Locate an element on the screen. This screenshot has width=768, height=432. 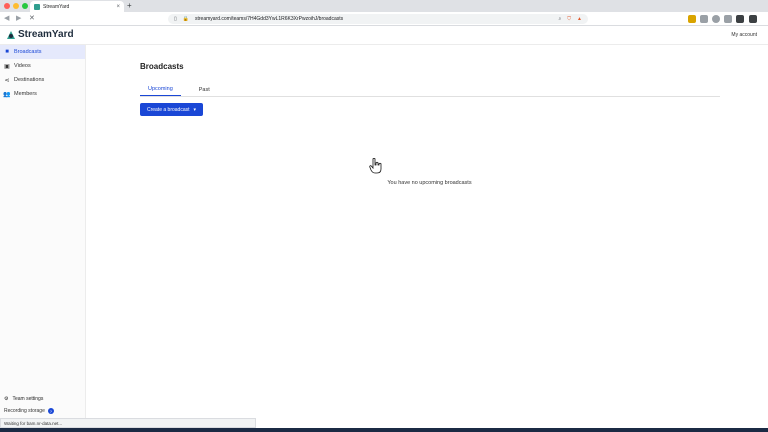
maximize-window-button is located at coordinates (25, 6).